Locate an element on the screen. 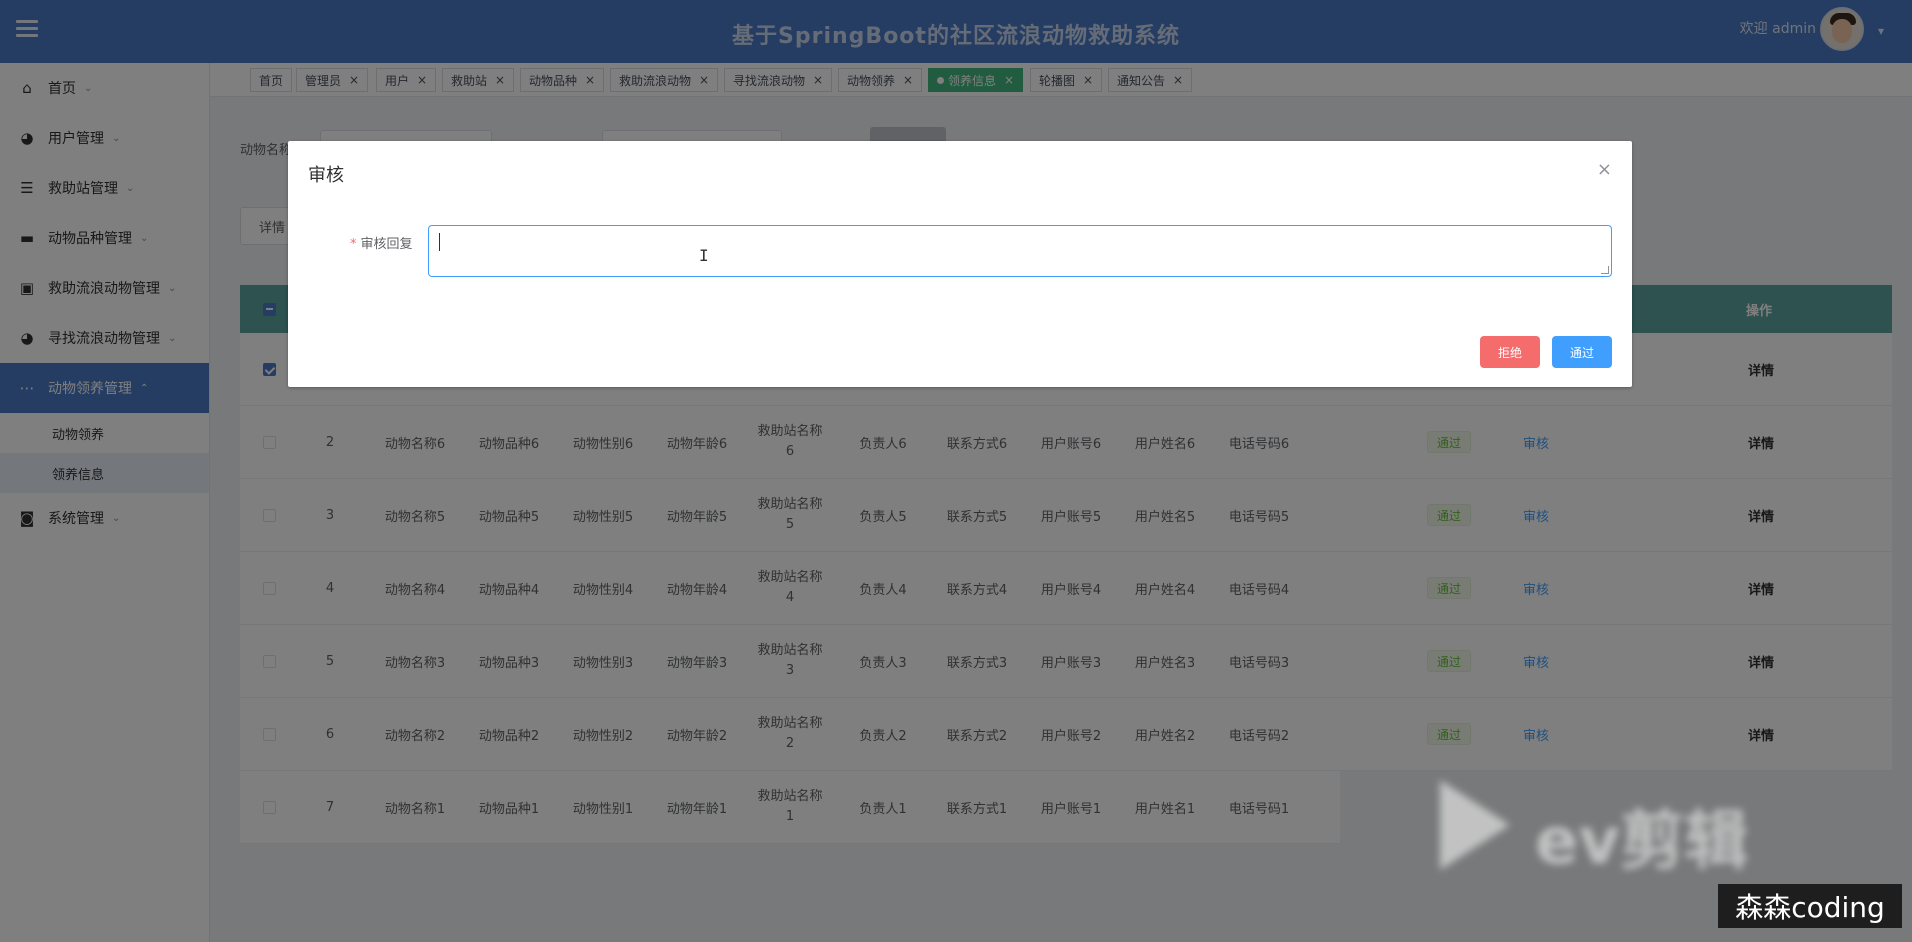 Image resolution: width=1912 pixels, height=942 pixels. audit-reply-textarea: I is located at coordinates (1020, 251).